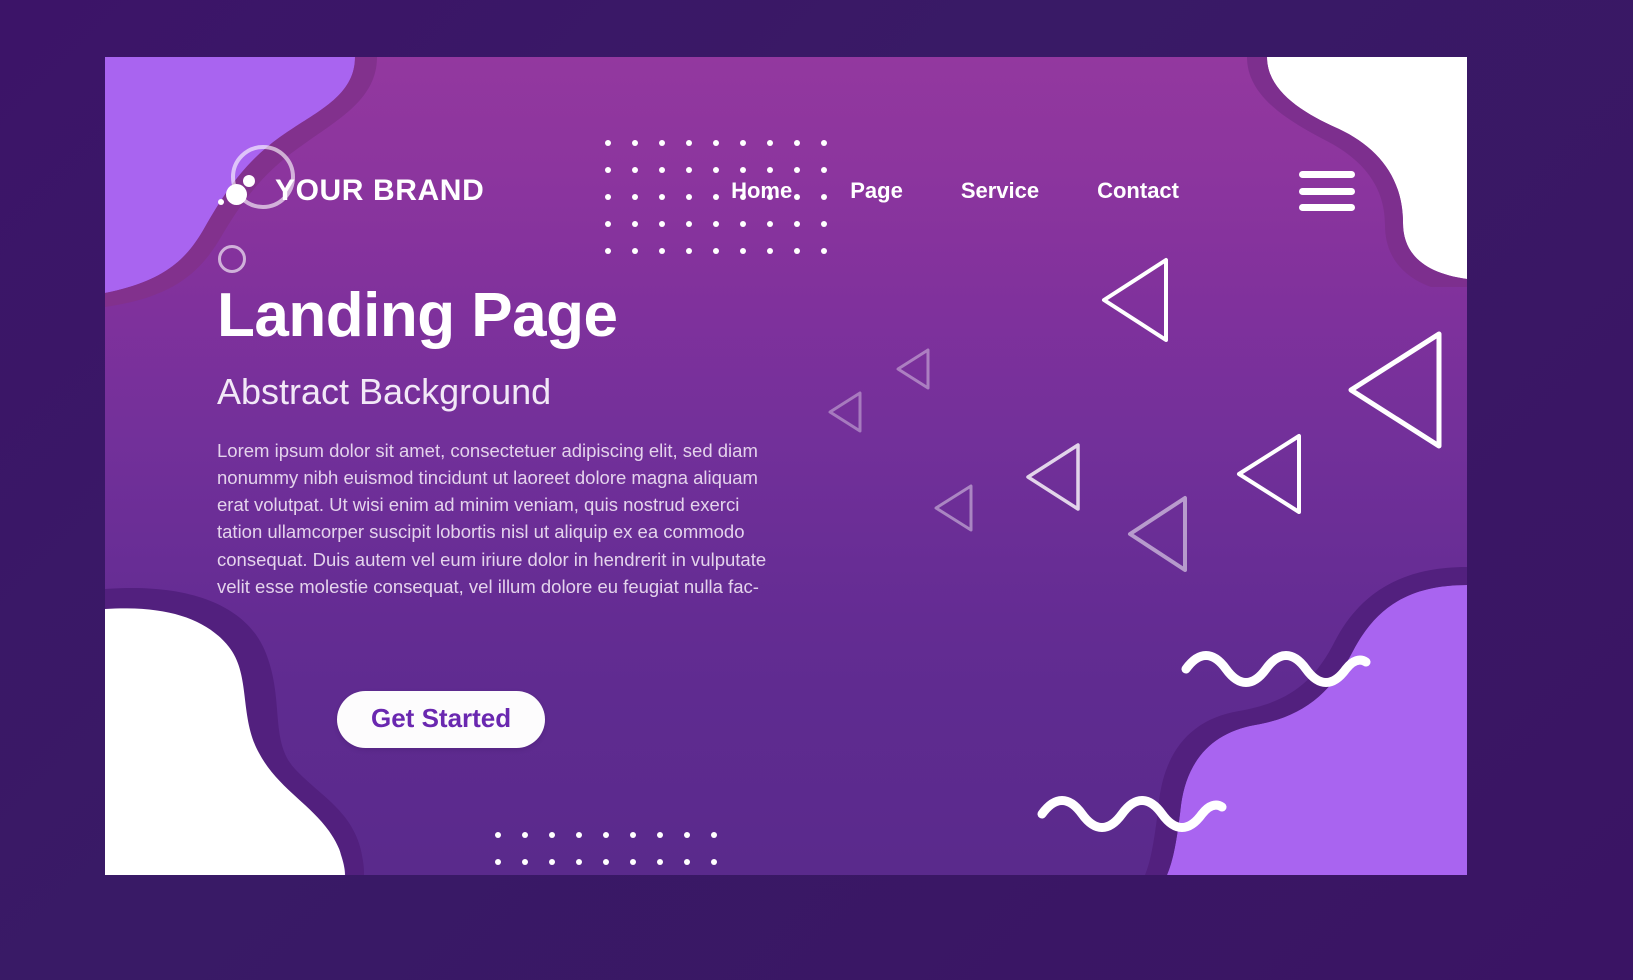 The image size is (1633, 980). Describe the element at coordinates (1276, 671) in the screenshot. I see `wavy-line-upper` at that location.